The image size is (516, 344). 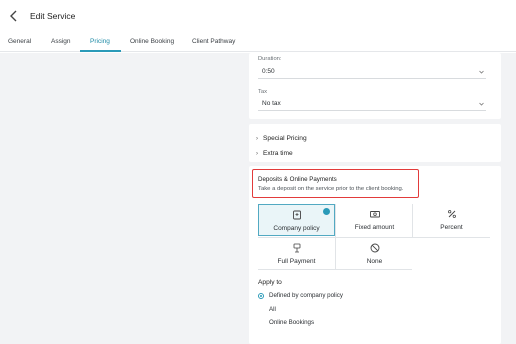 I want to click on cash-icon, so click(x=374, y=214).